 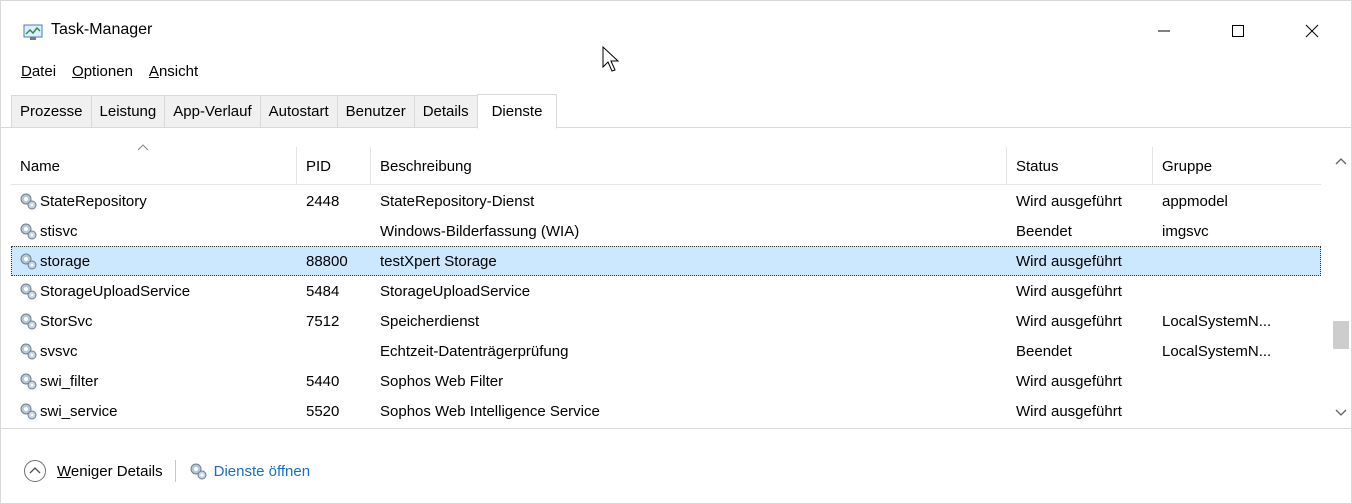 I want to click on cell-text-name: swi_filter, so click(x=69, y=381).